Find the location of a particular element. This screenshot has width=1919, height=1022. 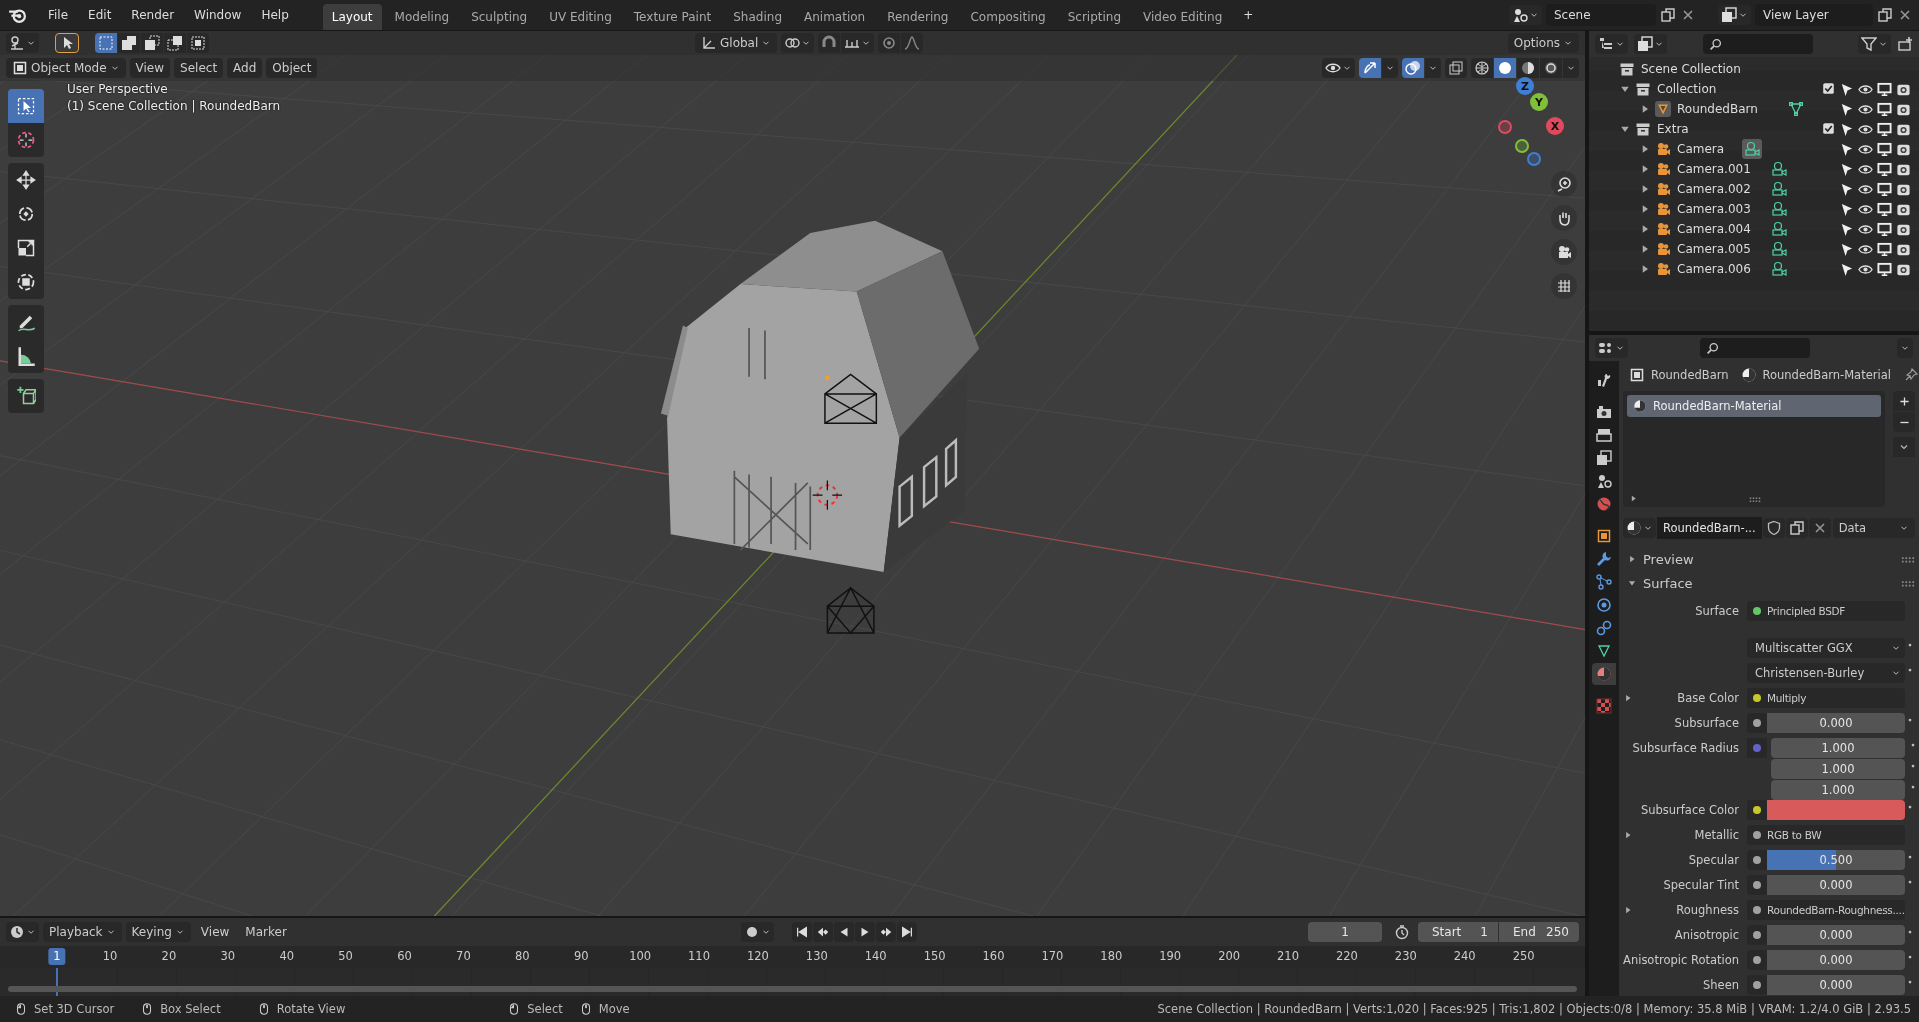

property-label: Roughness is located at coordinates (1707, 910).